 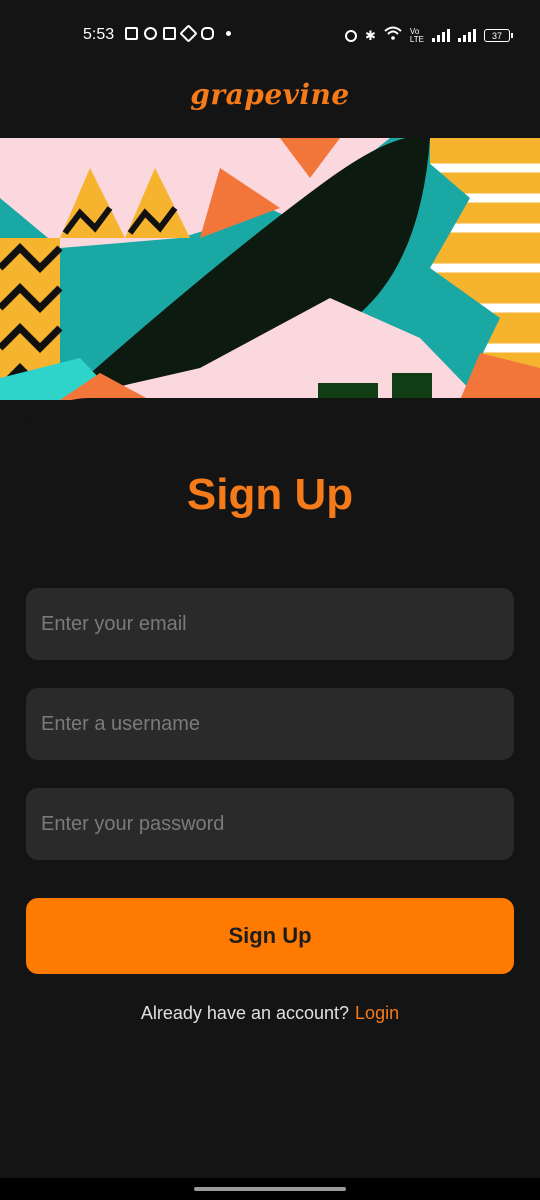 I want to click on notification-icons, so click(x=178, y=33).